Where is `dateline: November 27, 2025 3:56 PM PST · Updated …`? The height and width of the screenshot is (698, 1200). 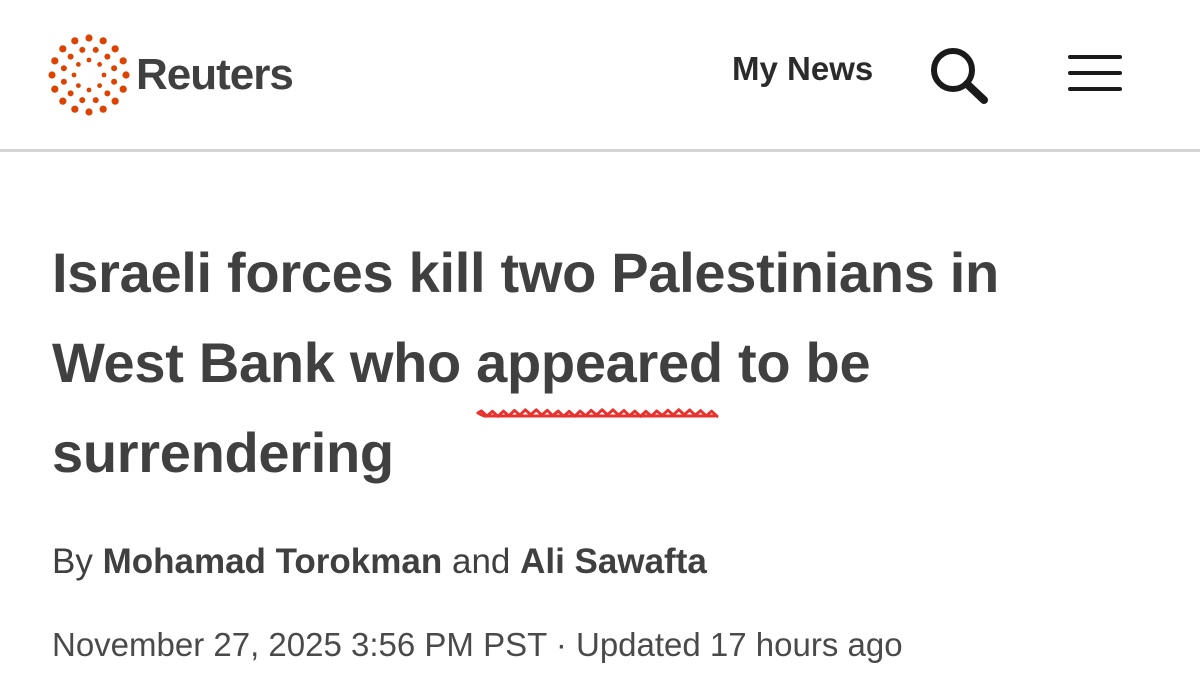
dateline: November 27, 2025 3:56 PM PST · Updated … is located at coordinates (477, 645).